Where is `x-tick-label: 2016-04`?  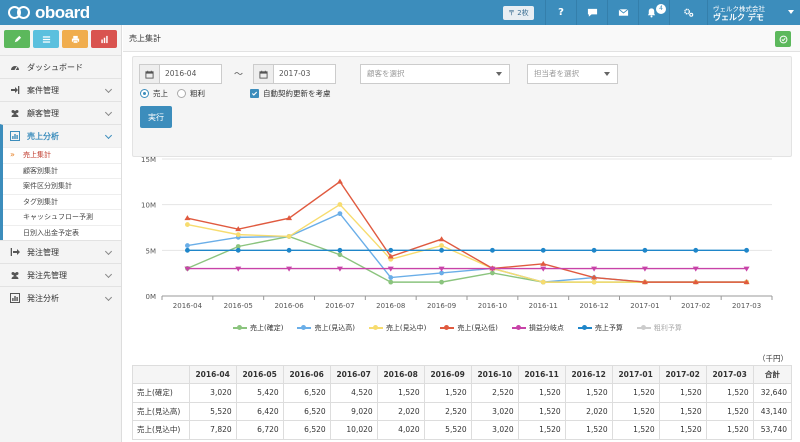
x-tick-label: 2016-04 is located at coordinates (188, 306).